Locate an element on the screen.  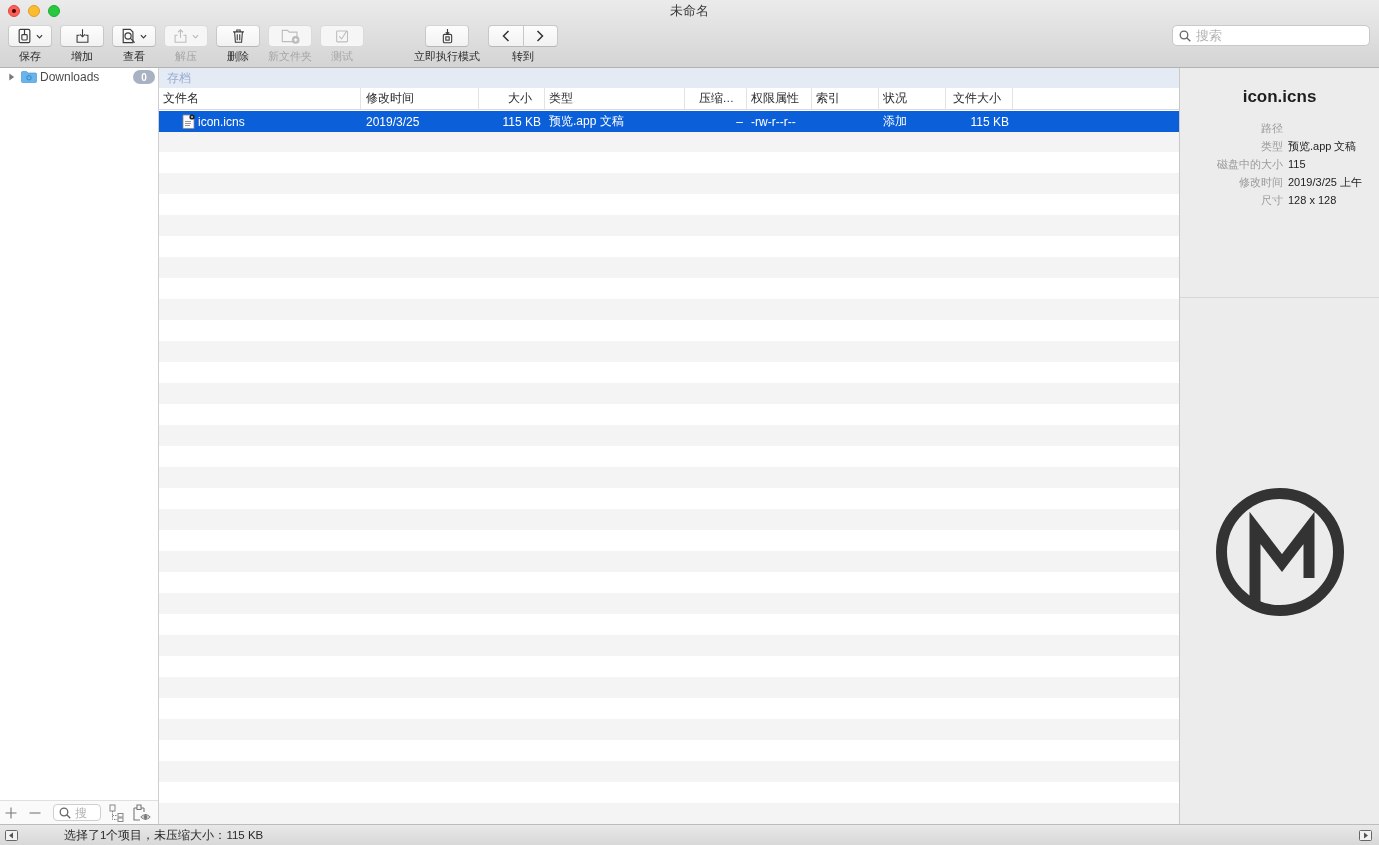
archive-icon is located at coordinates (24, 36).